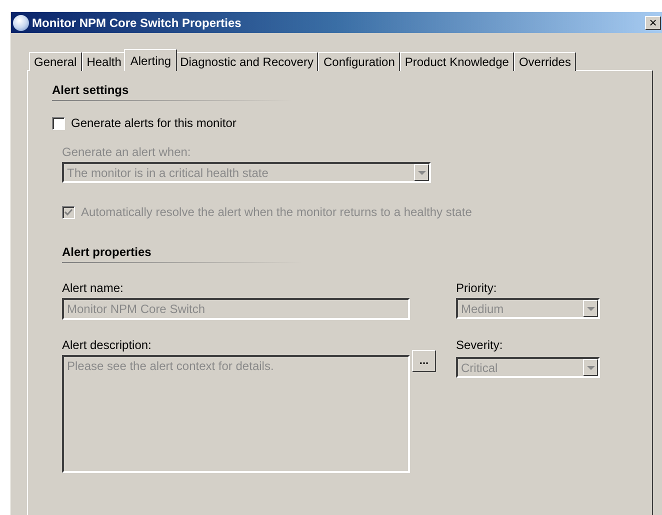 The width and height of the screenshot is (662, 515). I want to click on tab: Configuration, so click(359, 61).